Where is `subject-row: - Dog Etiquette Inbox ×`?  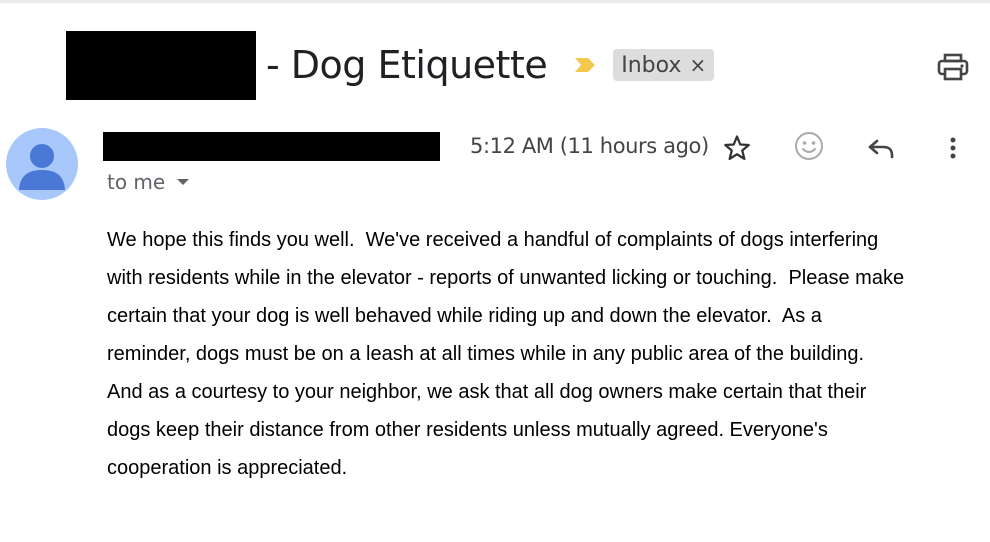
subject-row: - Dog Etiquette Inbox × is located at coordinates (390, 65).